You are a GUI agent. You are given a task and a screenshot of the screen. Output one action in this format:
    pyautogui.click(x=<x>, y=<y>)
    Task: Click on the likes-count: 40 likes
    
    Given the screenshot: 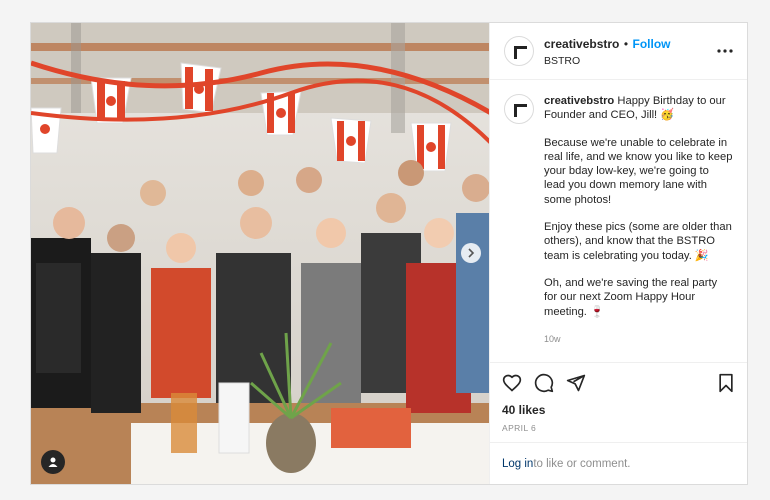 What is the action you would take?
    pyautogui.click(x=618, y=410)
    